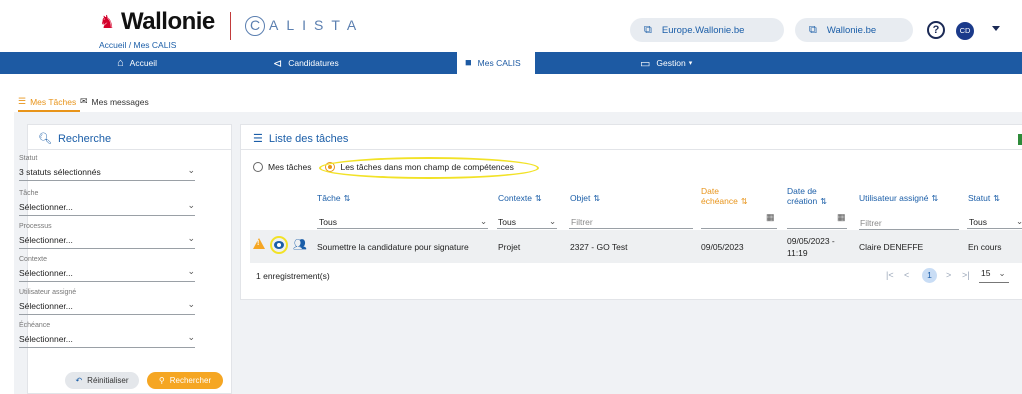  Describe the element at coordinates (690, 63) in the screenshot. I see `chevron-down-icon: ▾` at that location.